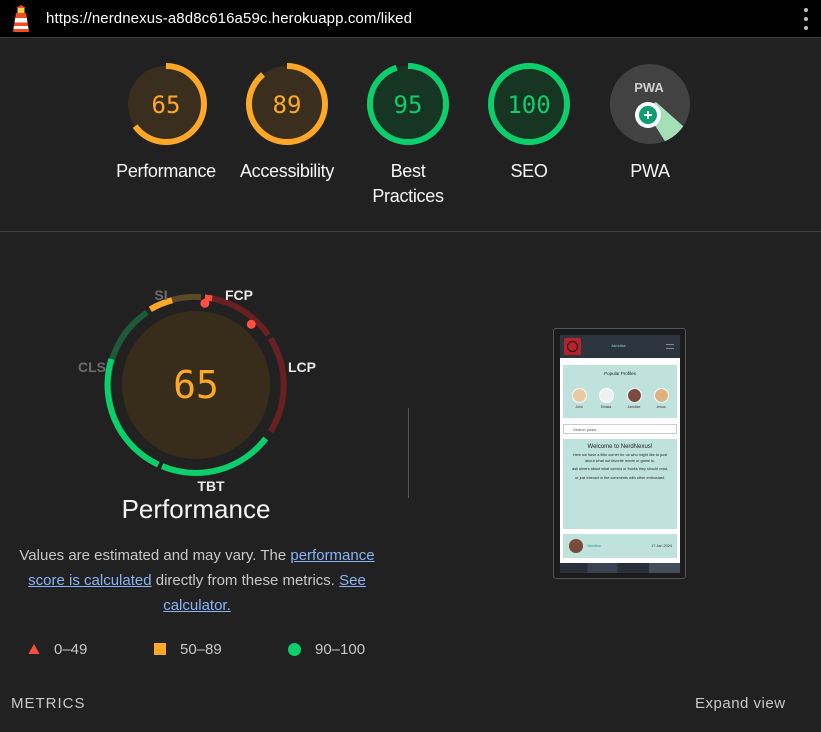 The image size is (821, 732). Describe the element at coordinates (661, 546) in the screenshot. I see `post-date: 17 Jan 2024` at that location.